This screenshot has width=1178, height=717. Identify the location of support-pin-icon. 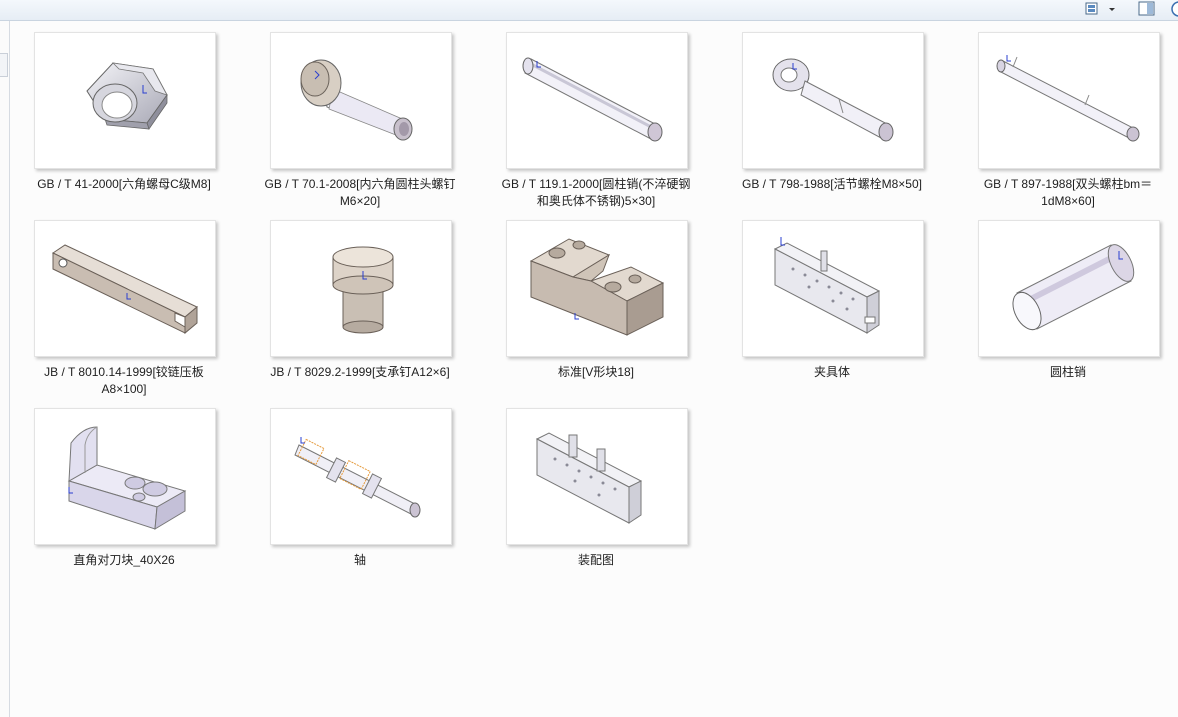
(363, 290).